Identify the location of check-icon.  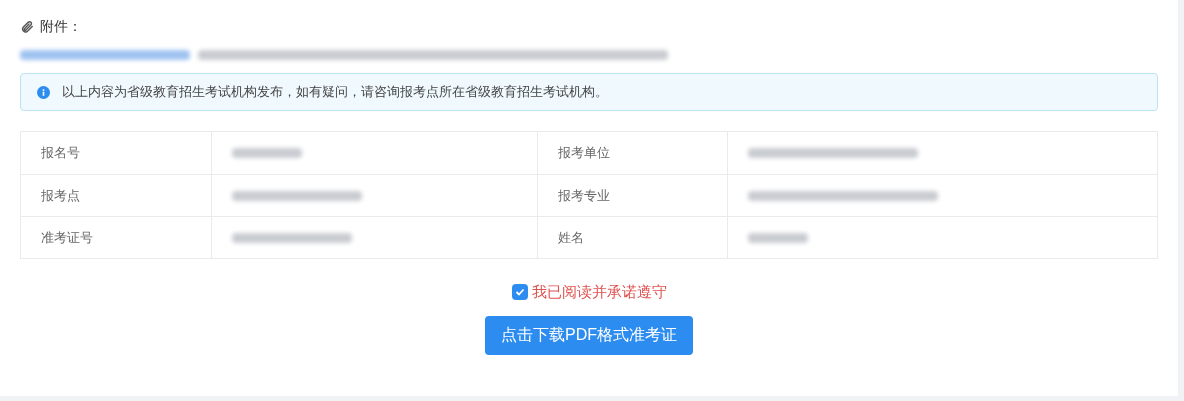
(519, 292).